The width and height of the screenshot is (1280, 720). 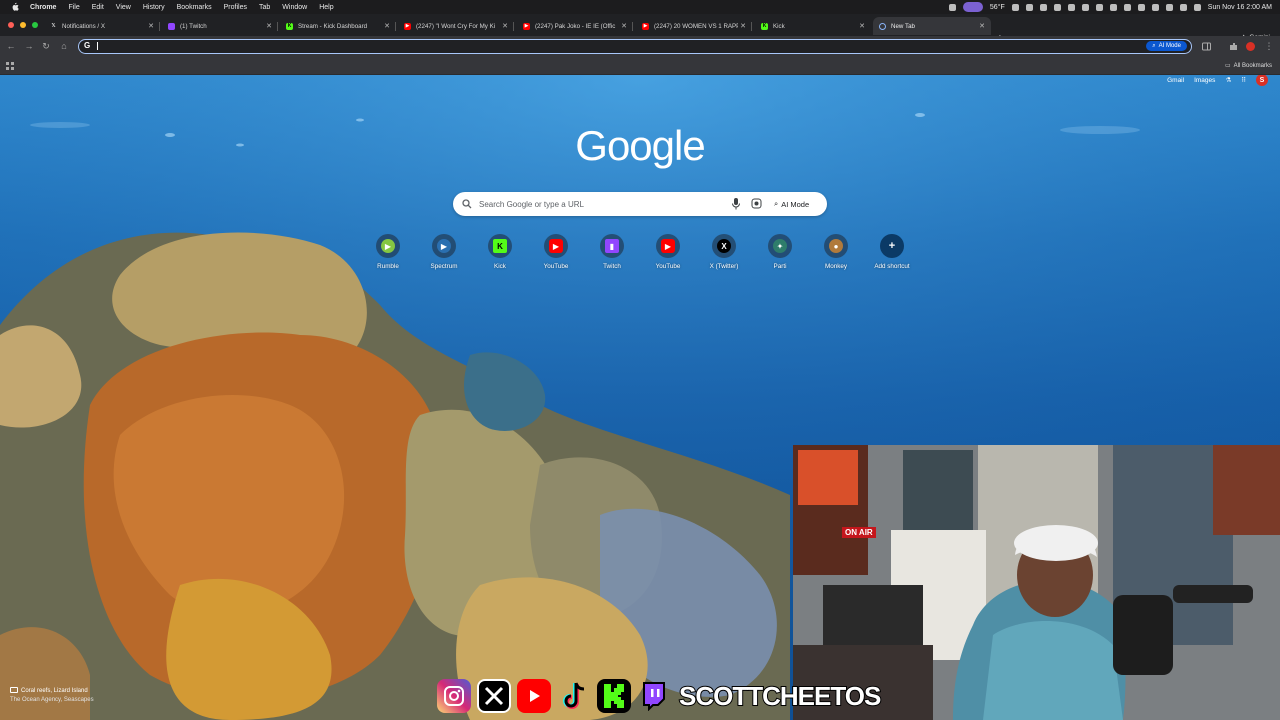 What do you see at coordinates (23, 25) in the screenshot?
I see `minimize-window-icon` at bounding box center [23, 25].